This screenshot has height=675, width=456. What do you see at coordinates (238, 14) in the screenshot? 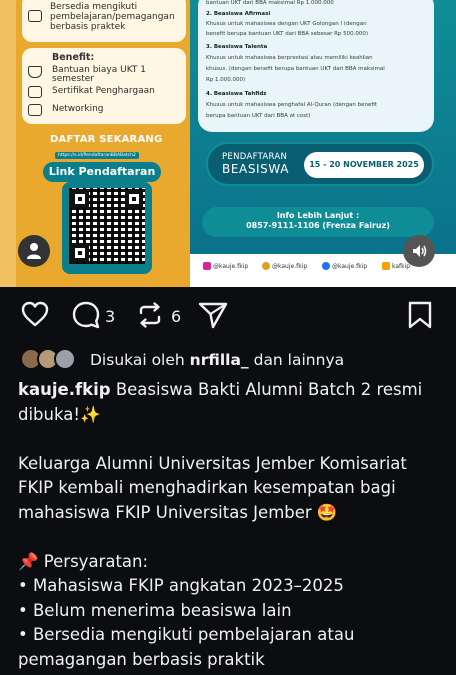
I see `scholarship-line: 2. Beasiswa Afirmasi` at bounding box center [238, 14].